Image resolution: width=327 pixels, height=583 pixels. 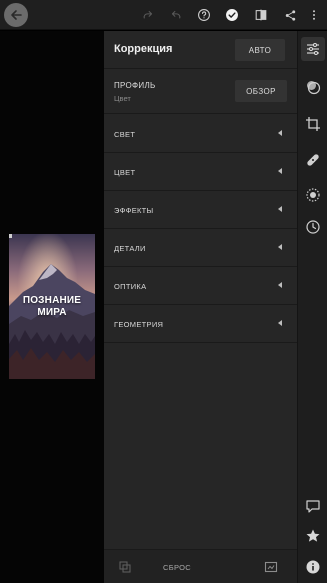 What do you see at coordinates (200, 286) in the screenshot?
I see `section-optics: ОПТИКА` at bounding box center [200, 286].